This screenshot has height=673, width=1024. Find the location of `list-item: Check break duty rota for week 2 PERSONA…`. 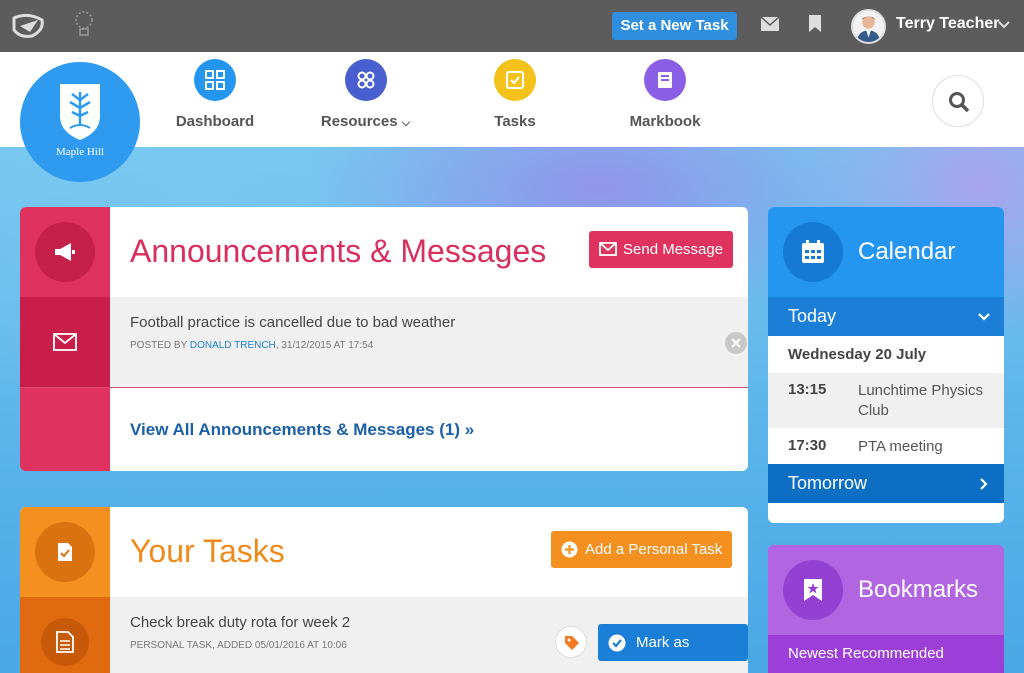

list-item: Check break duty rota for week 2 PERSONA… is located at coordinates (429, 635).